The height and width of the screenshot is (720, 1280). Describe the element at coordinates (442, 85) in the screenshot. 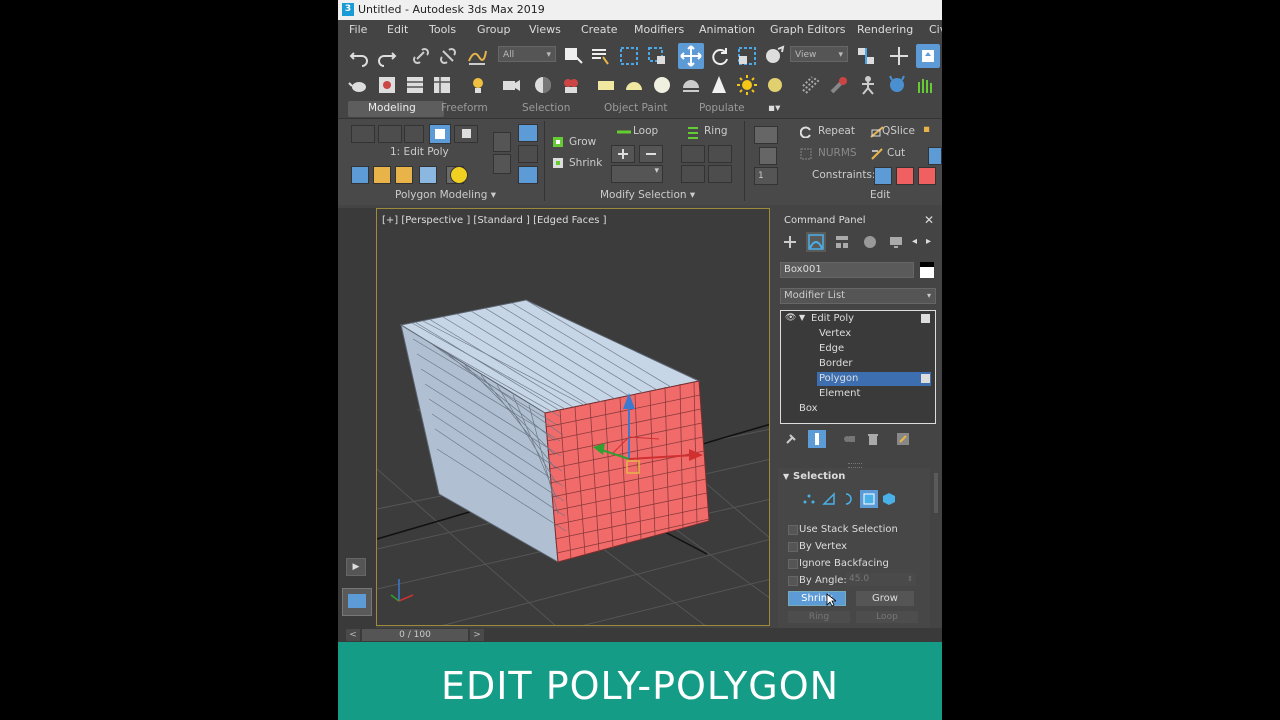

I see `scene-explorer-icon` at that location.